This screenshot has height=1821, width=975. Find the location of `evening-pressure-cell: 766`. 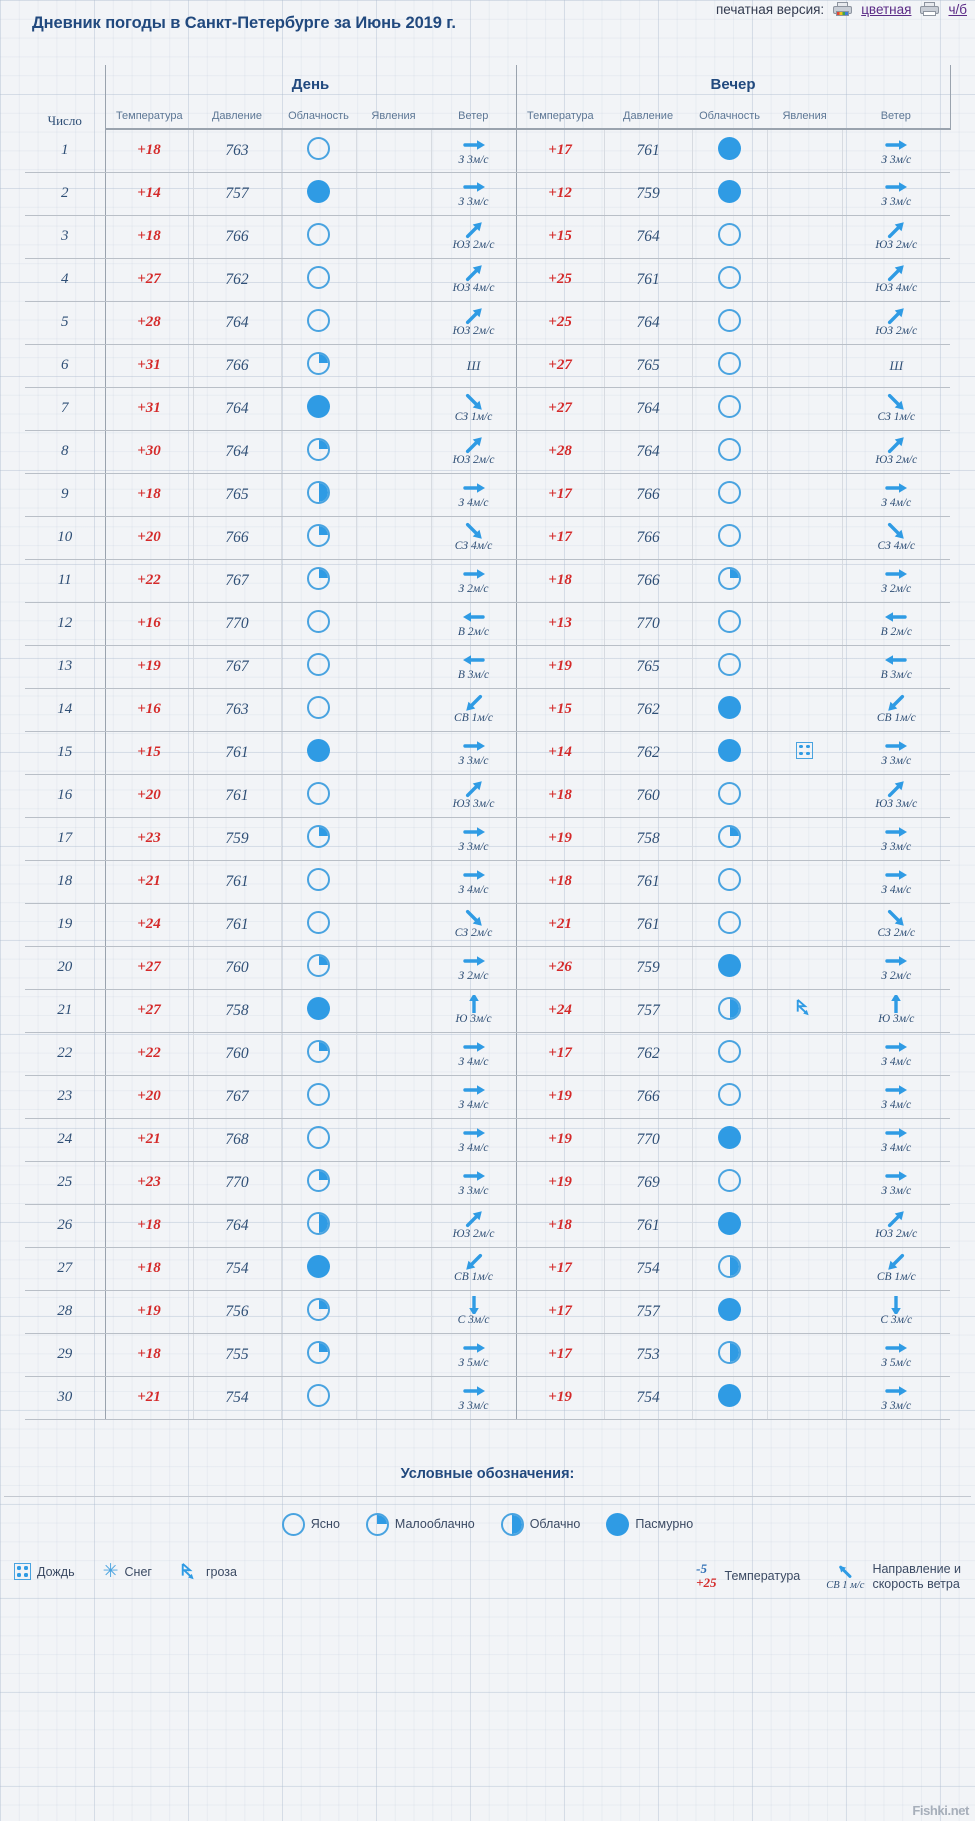

evening-pressure-cell: 766 is located at coordinates (648, 495).